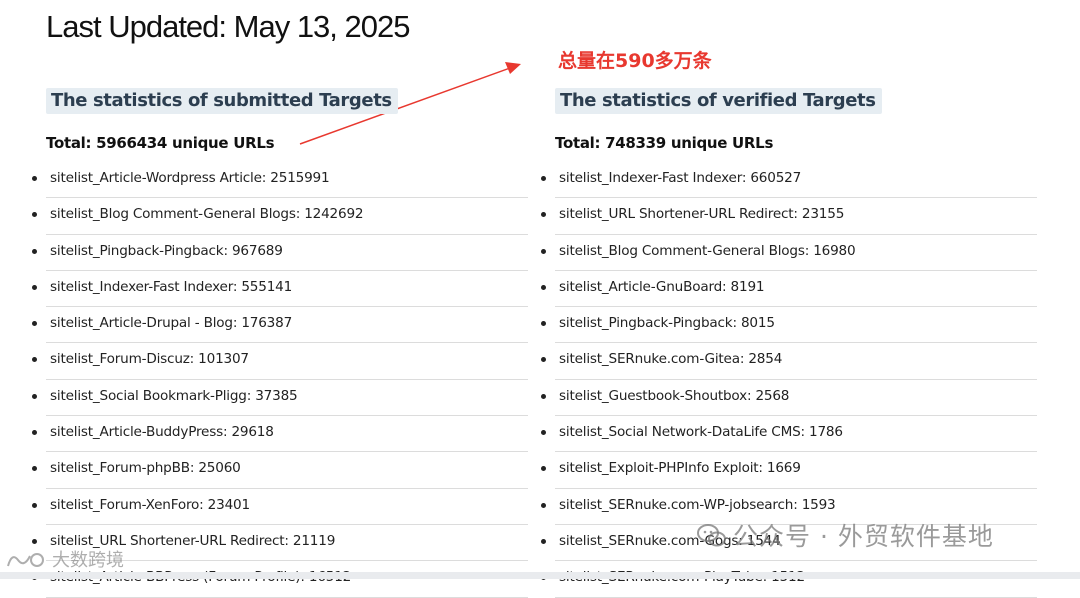 The image size is (1080, 598). I want to click on list-item: sitelist_Forum-Discuz: 101307, so click(280, 361).